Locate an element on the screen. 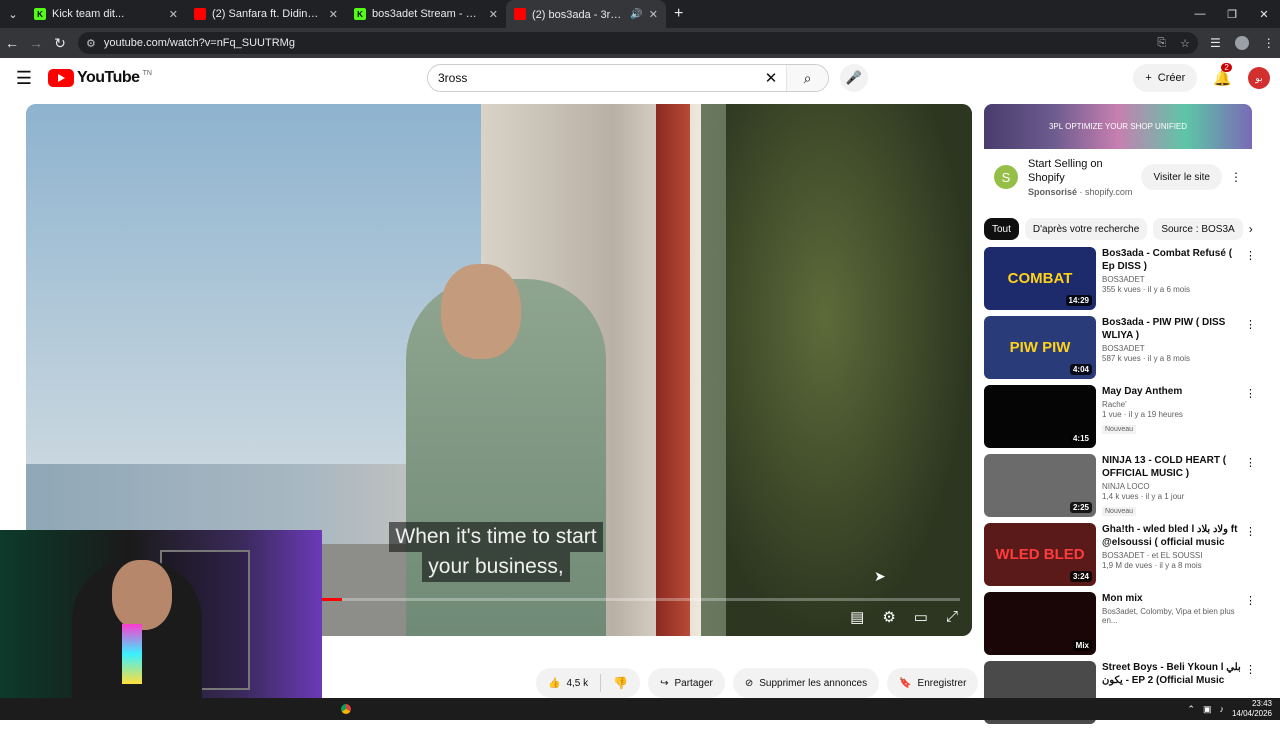 This screenshot has width=1280, height=730. tray-arrow-icon: ⌃ is located at coordinates (1191, 709).